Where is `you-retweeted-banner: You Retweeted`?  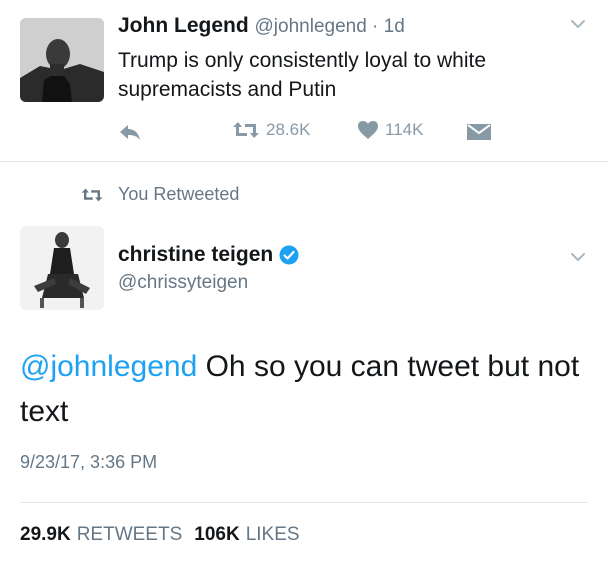 you-retweeted-banner: You Retweeted is located at coordinates (159, 194).